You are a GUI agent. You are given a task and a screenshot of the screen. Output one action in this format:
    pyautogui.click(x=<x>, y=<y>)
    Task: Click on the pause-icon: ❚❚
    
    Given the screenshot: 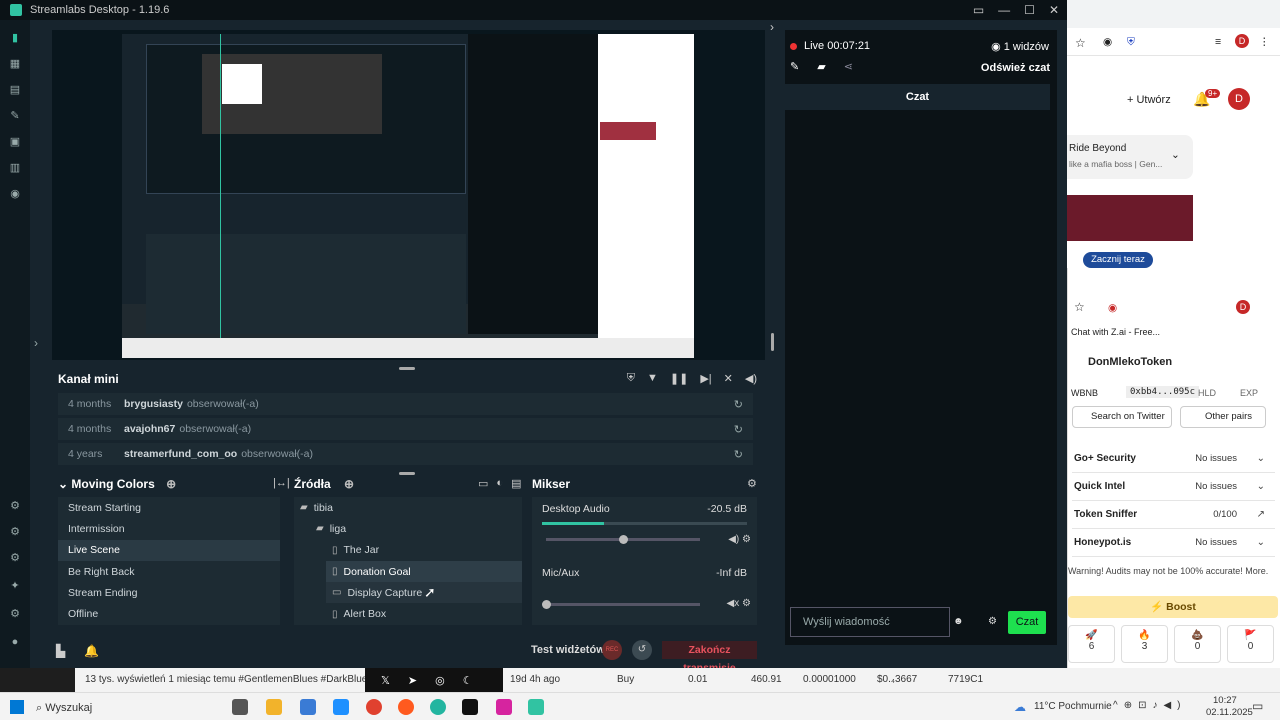 What is the action you would take?
    pyautogui.click(x=679, y=378)
    